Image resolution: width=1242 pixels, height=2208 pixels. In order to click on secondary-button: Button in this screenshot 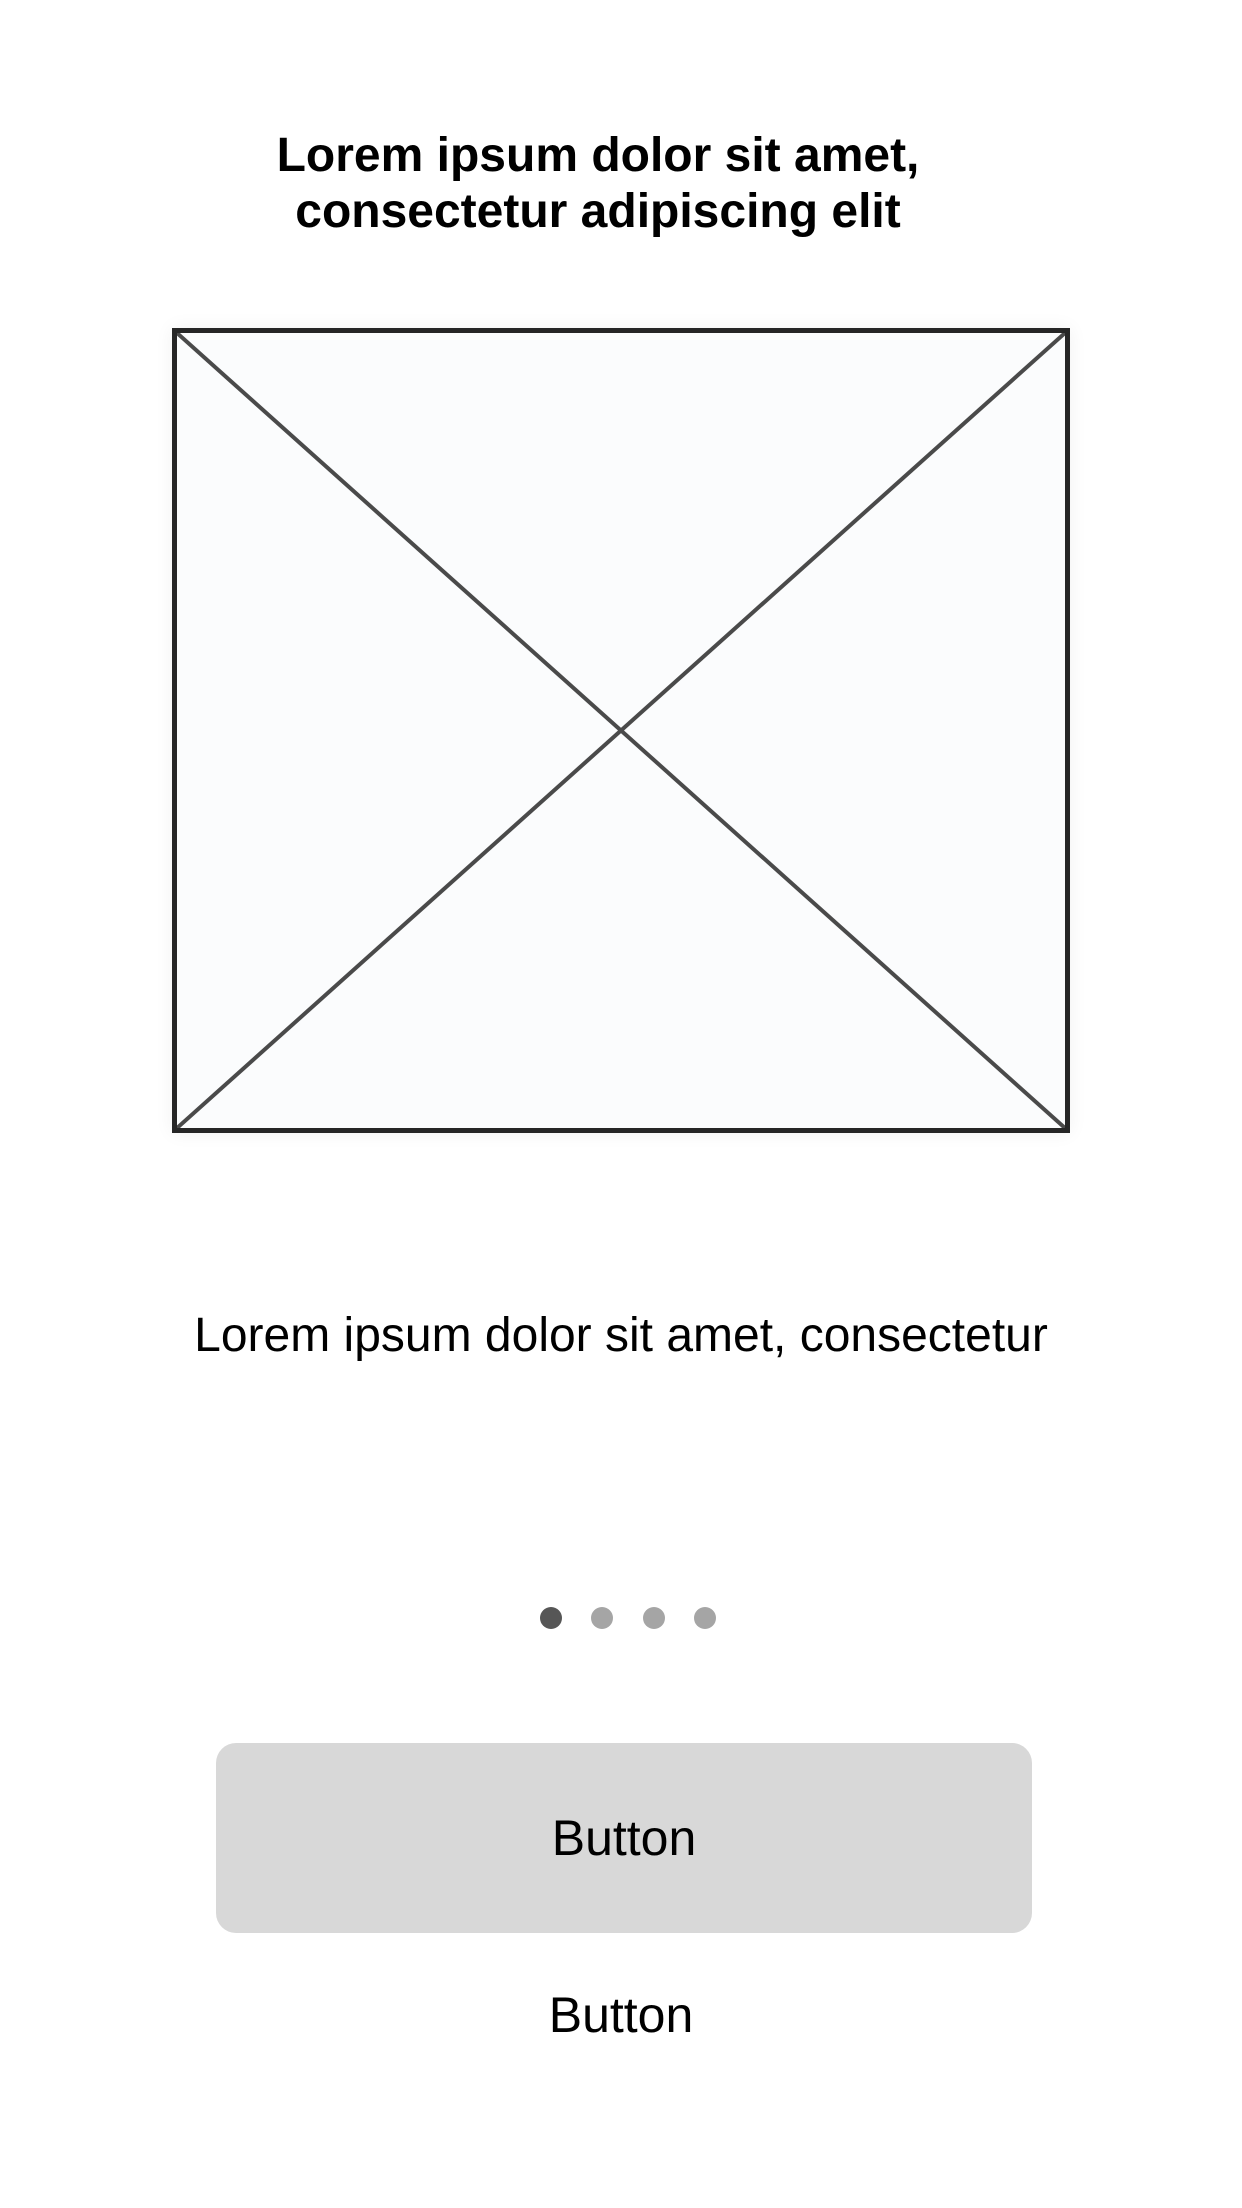, I will do `click(621, 2015)`.